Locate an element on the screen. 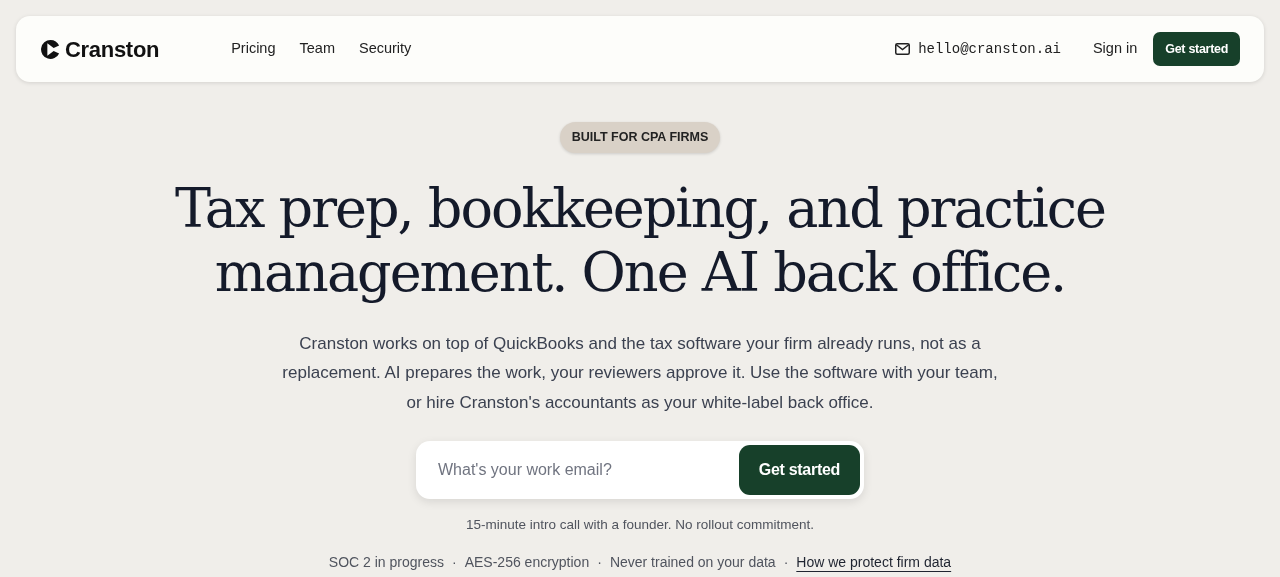 The width and height of the screenshot is (1280, 577). email-link: hello@cranston.ai is located at coordinates (989, 49).